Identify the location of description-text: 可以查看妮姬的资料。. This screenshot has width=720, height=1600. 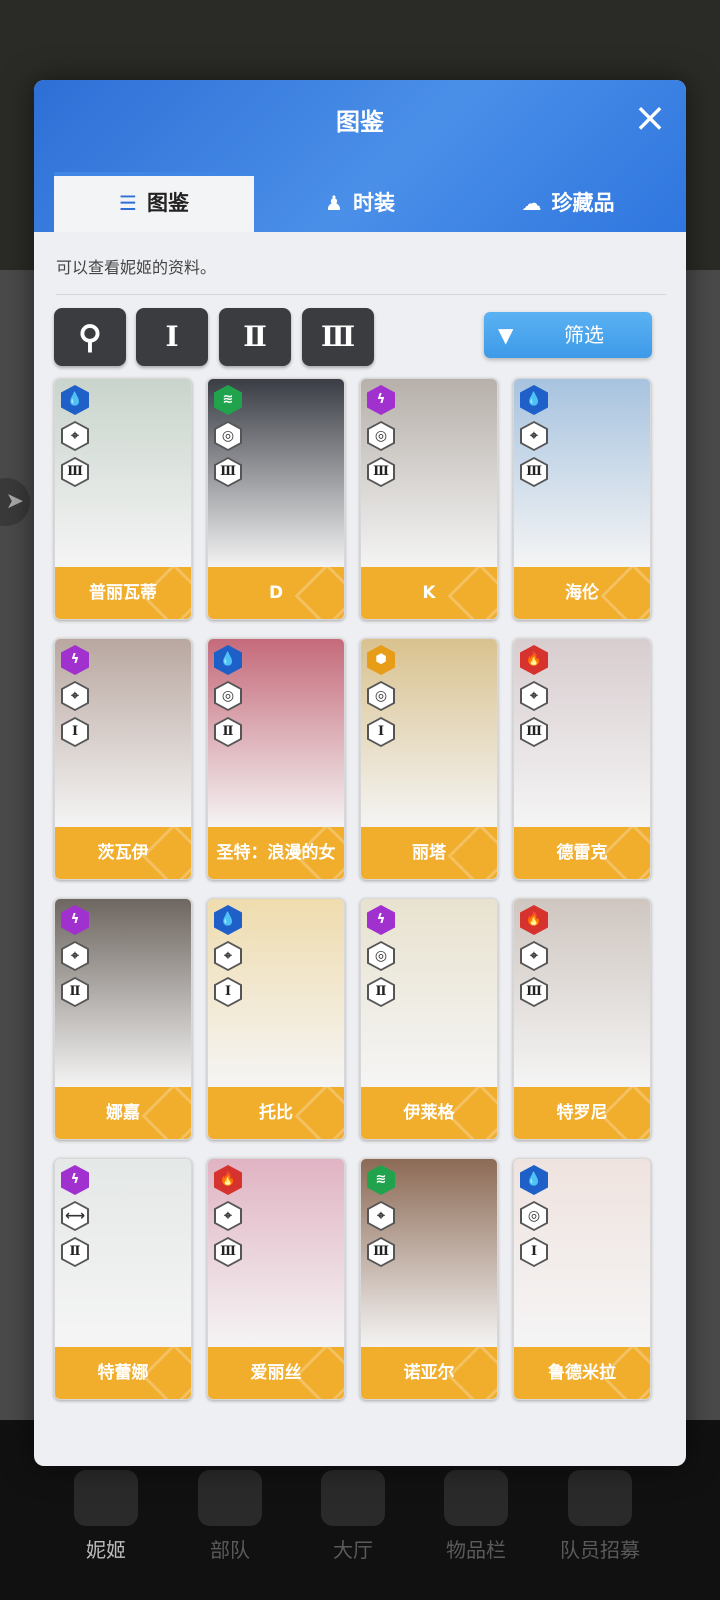
(136, 267).